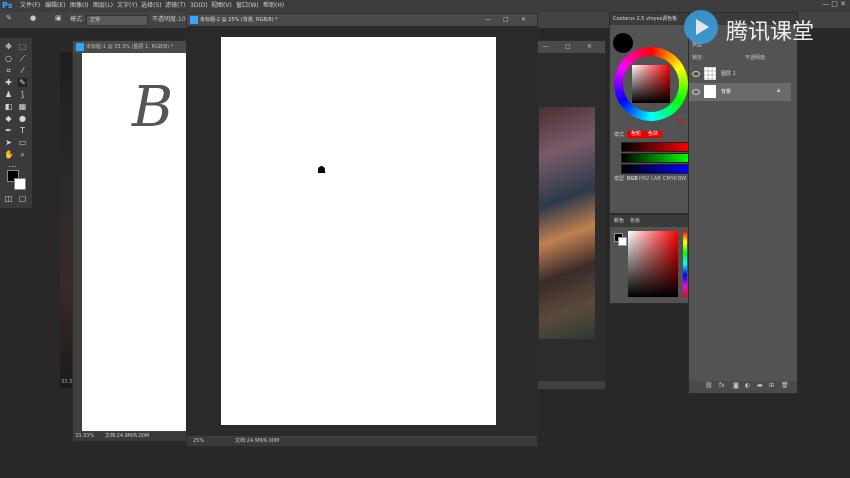 This screenshot has height=478, width=850. What do you see at coordinates (623, 43) in the screenshot?
I see `current-color-swatch` at bounding box center [623, 43].